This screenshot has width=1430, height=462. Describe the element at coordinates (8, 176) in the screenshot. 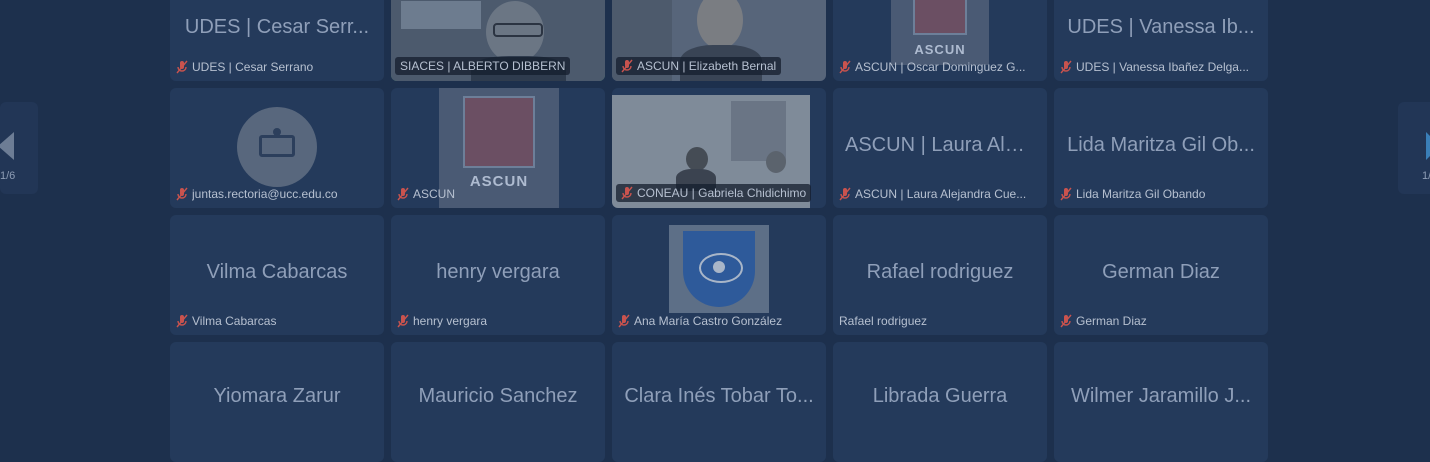

I see `page-indicator: 1/6` at that location.